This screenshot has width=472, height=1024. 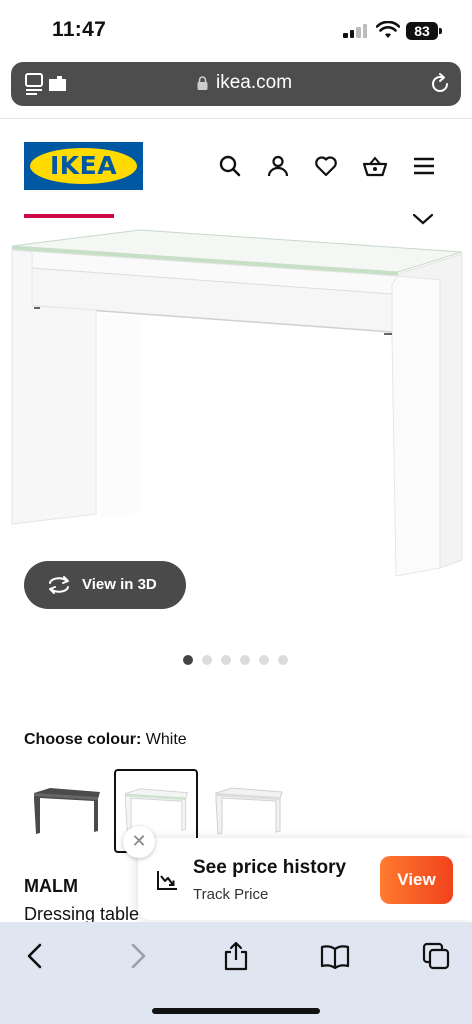 What do you see at coordinates (436, 956) in the screenshot?
I see `tabs-overview-icon` at bounding box center [436, 956].